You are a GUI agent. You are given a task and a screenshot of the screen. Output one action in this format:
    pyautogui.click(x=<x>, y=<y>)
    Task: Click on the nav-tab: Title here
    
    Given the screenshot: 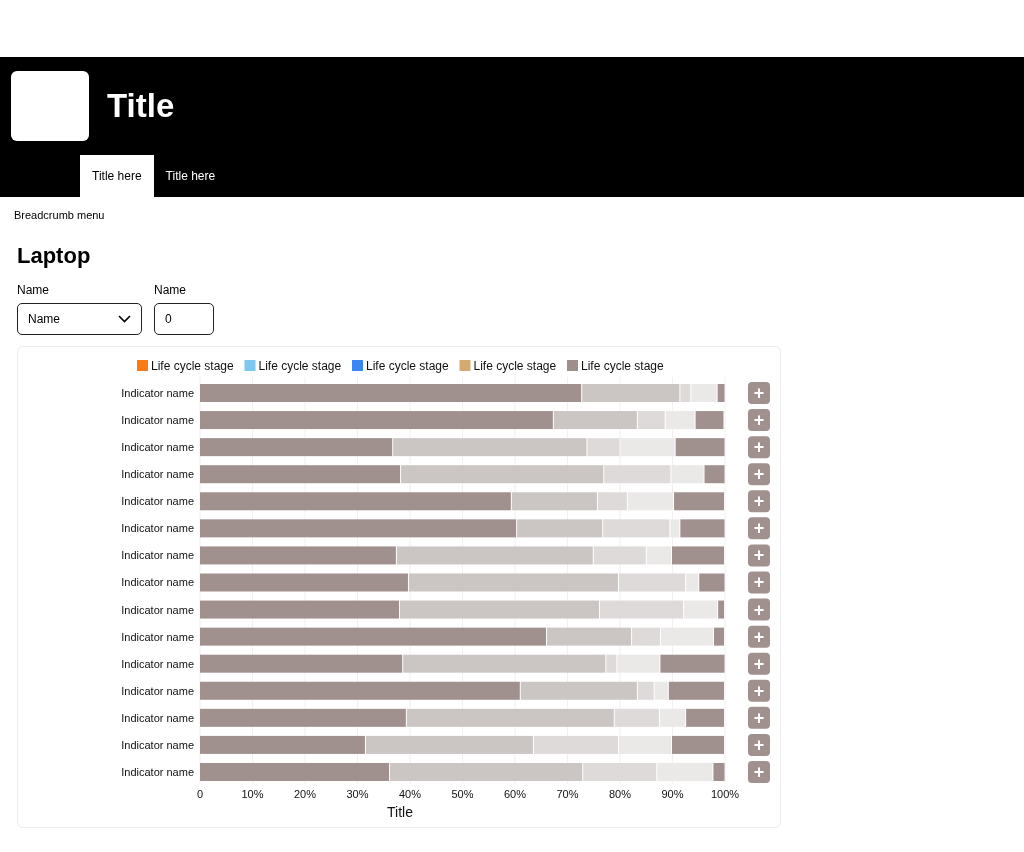 What is the action you would take?
    pyautogui.click(x=117, y=176)
    